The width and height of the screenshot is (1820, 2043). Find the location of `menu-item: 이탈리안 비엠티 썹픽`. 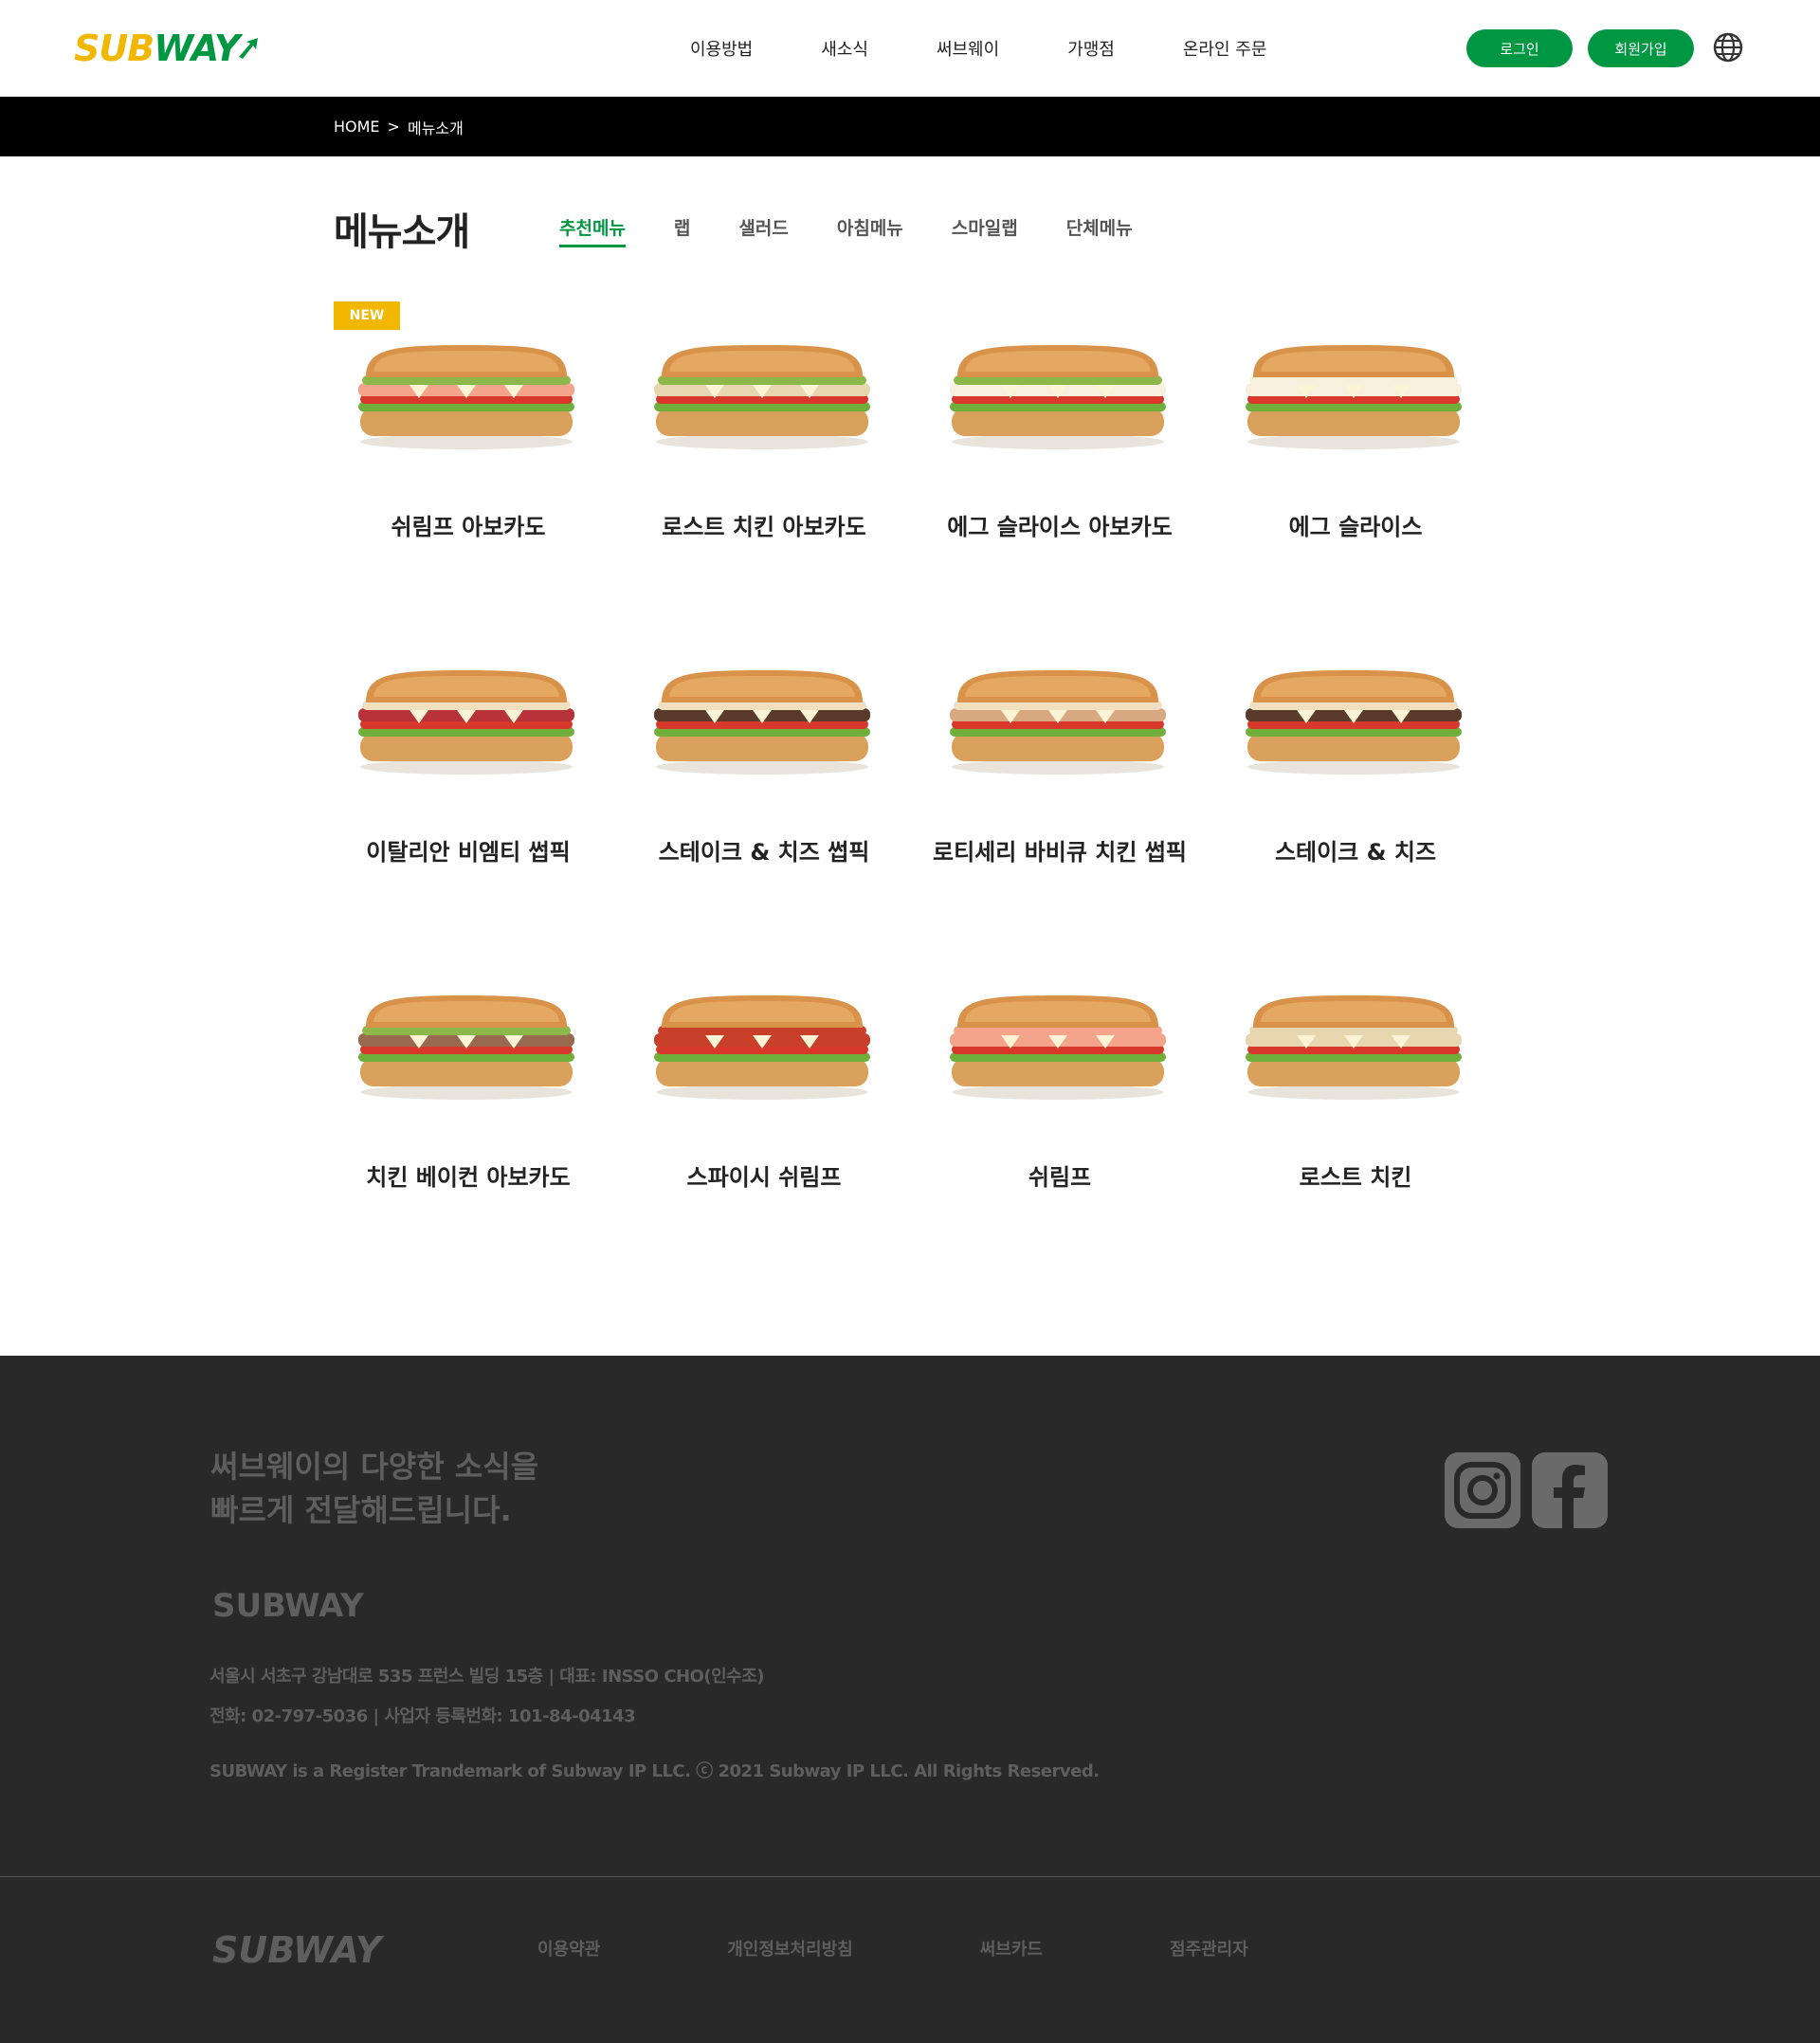

menu-item: 이탈리안 비엠티 썹픽 is located at coordinates (468, 750).